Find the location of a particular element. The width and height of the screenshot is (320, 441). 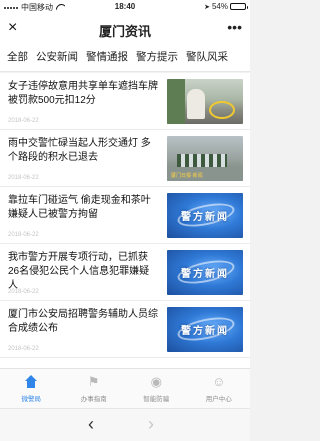

news-title: 我市警方开展专项行动，已抓获26名侵犯公民个人信息犯罪嫌疑人 is located at coordinates (79, 271).